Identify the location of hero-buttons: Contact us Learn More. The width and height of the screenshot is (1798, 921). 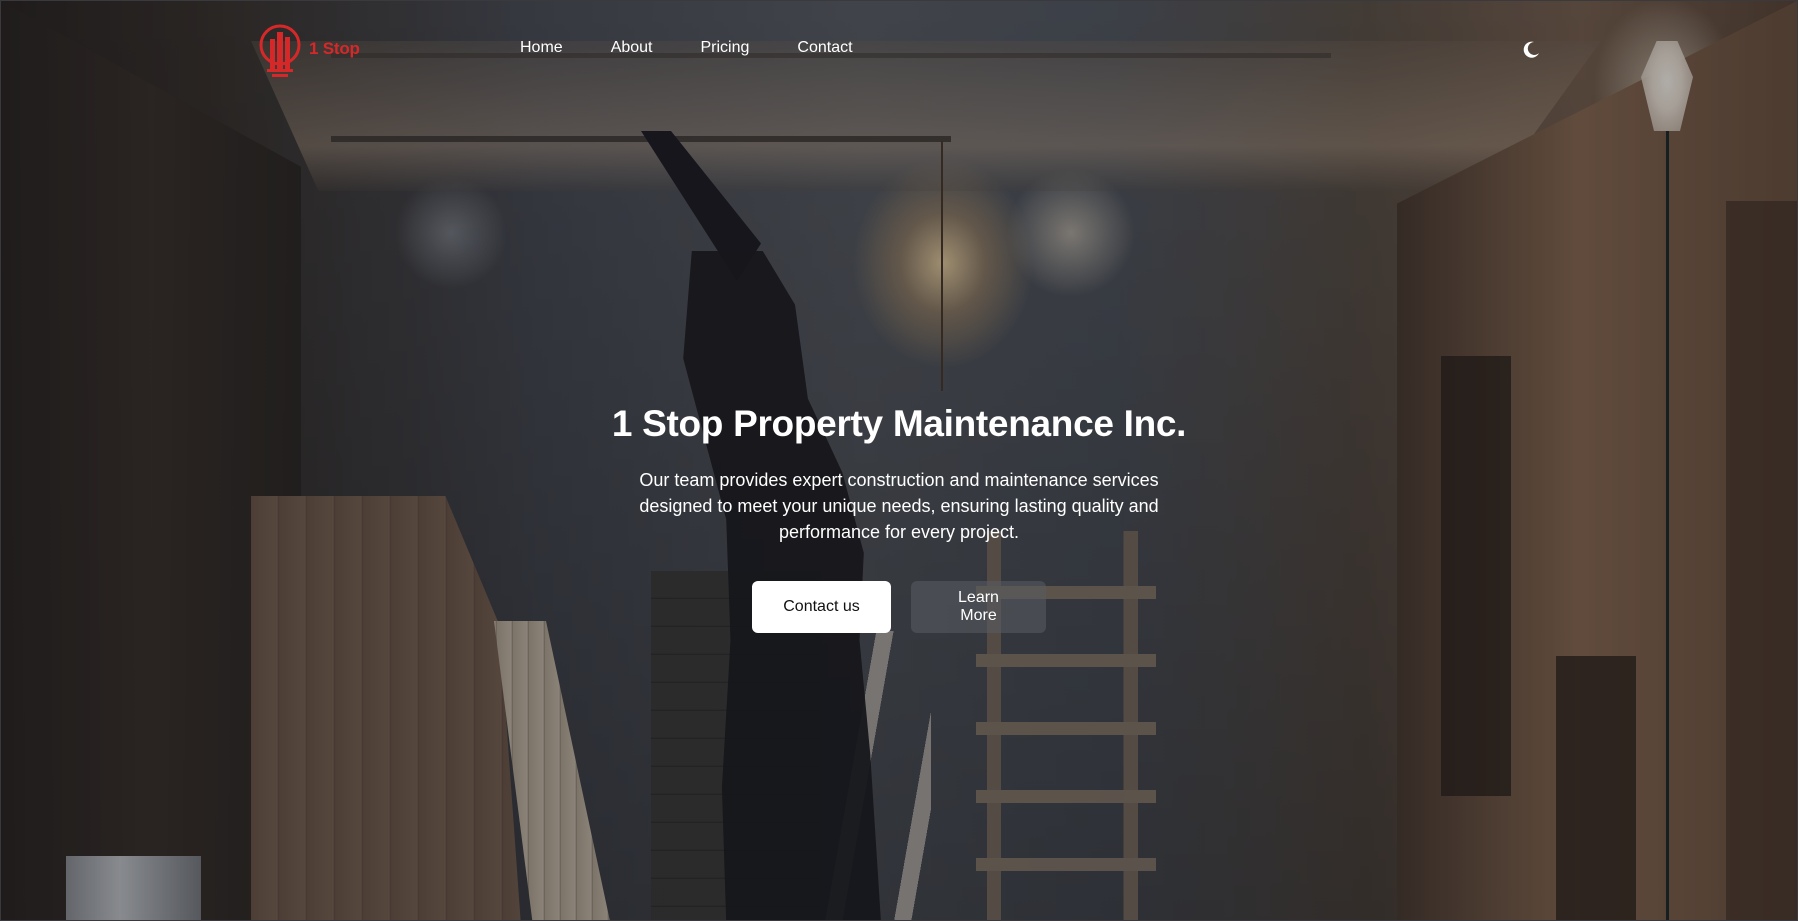
(899, 607).